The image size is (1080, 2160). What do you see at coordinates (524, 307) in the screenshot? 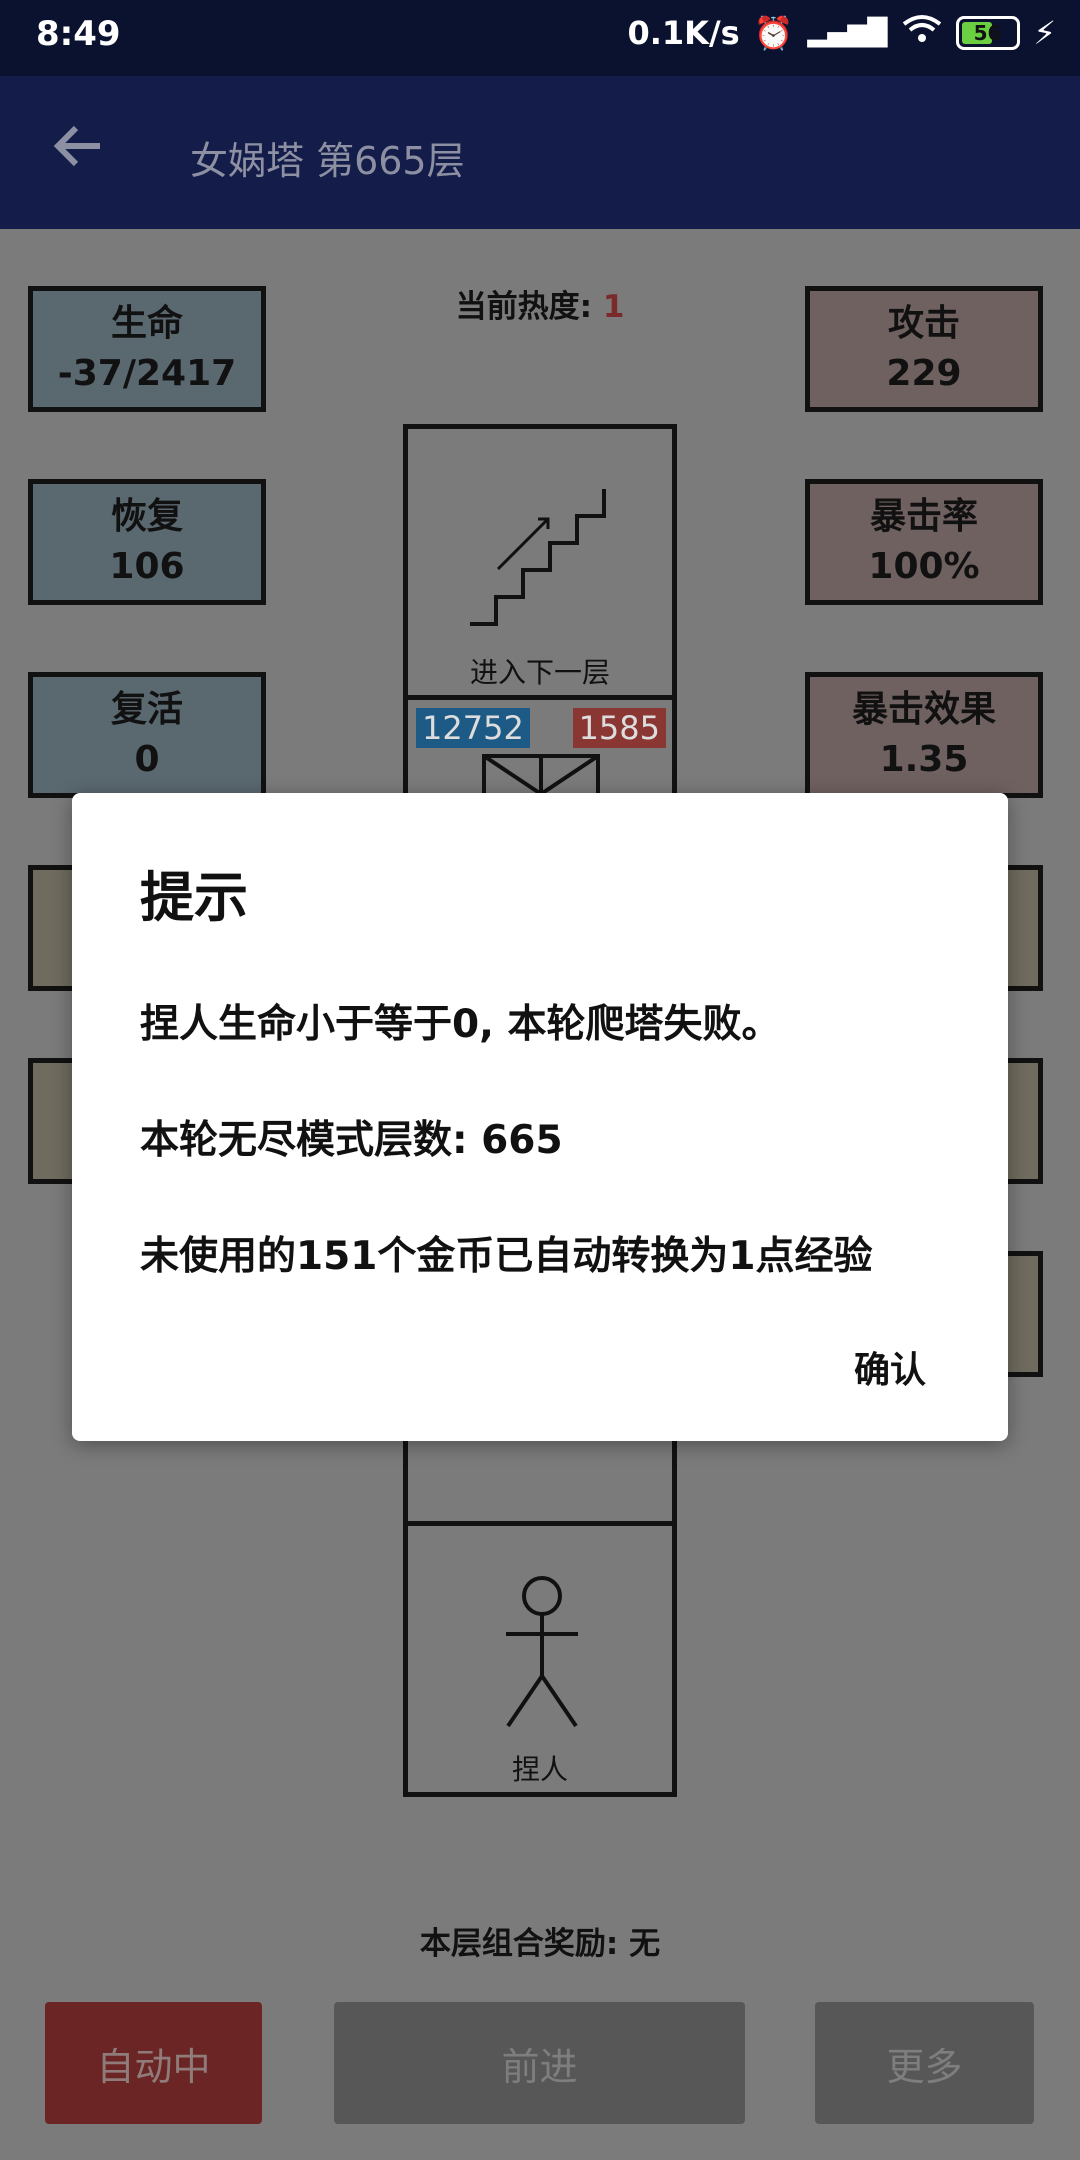
I see `heat-label: 当前热度:` at bounding box center [524, 307].